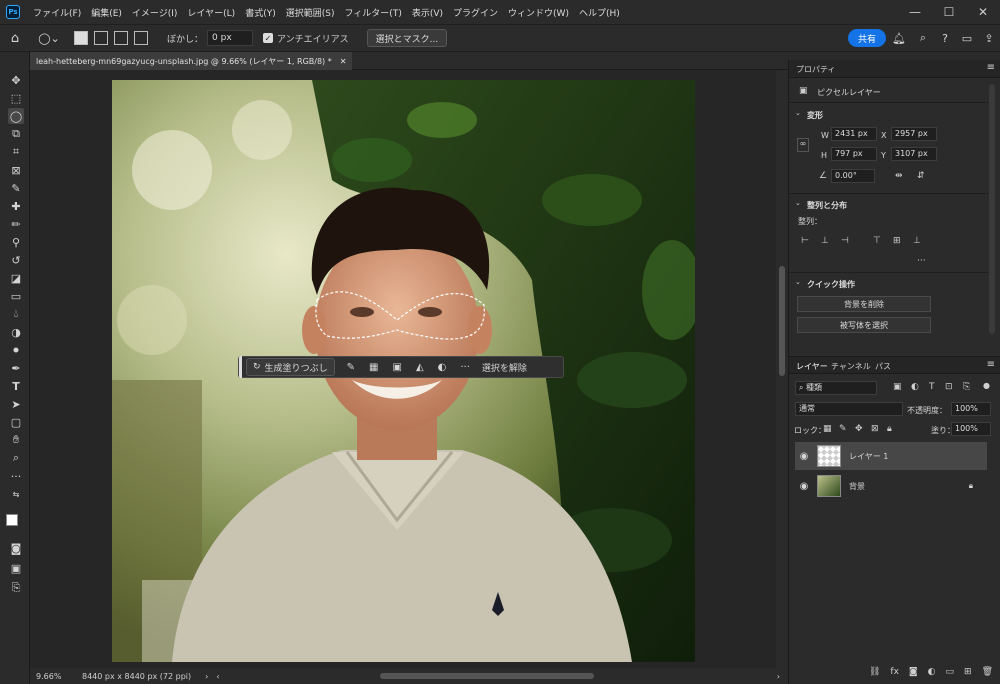 This screenshot has height=684, width=1000. What do you see at coordinates (106, 12) in the screenshot?
I see `menu-edit: 編集(E)` at bounding box center [106, 12].